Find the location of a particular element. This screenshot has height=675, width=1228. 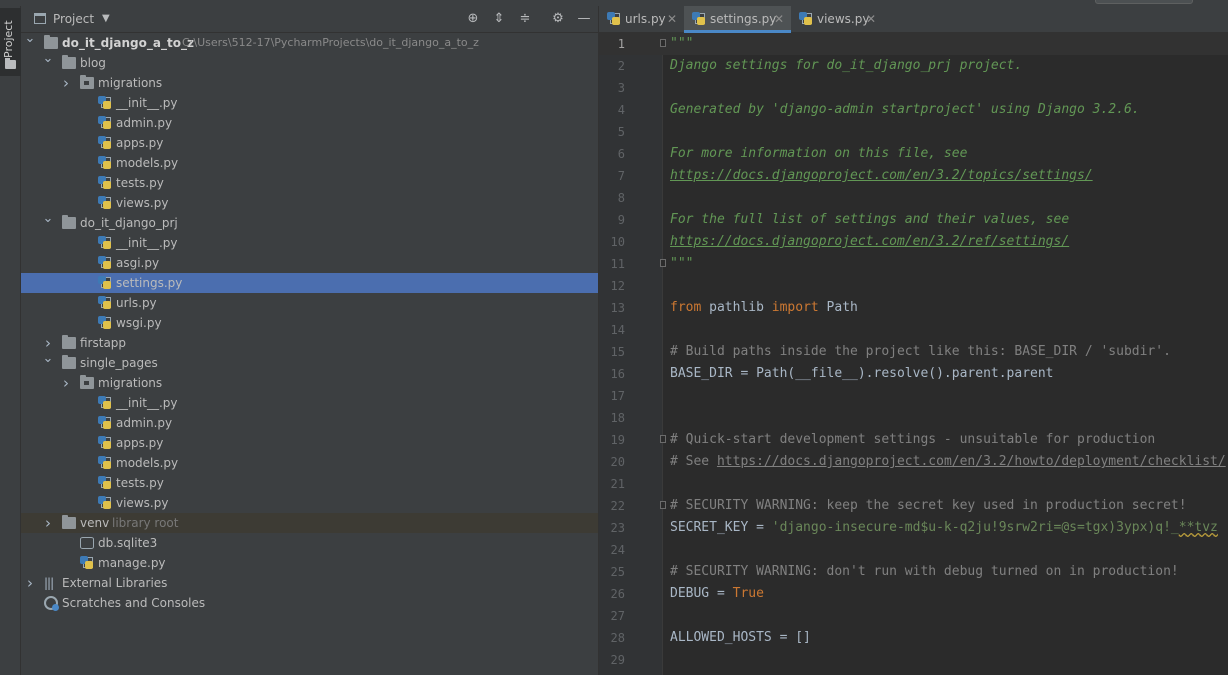

project-panel-header: Project ▼ ⊕ ⇕ ≑ ⚙ — is located at coordinates (309, 19).